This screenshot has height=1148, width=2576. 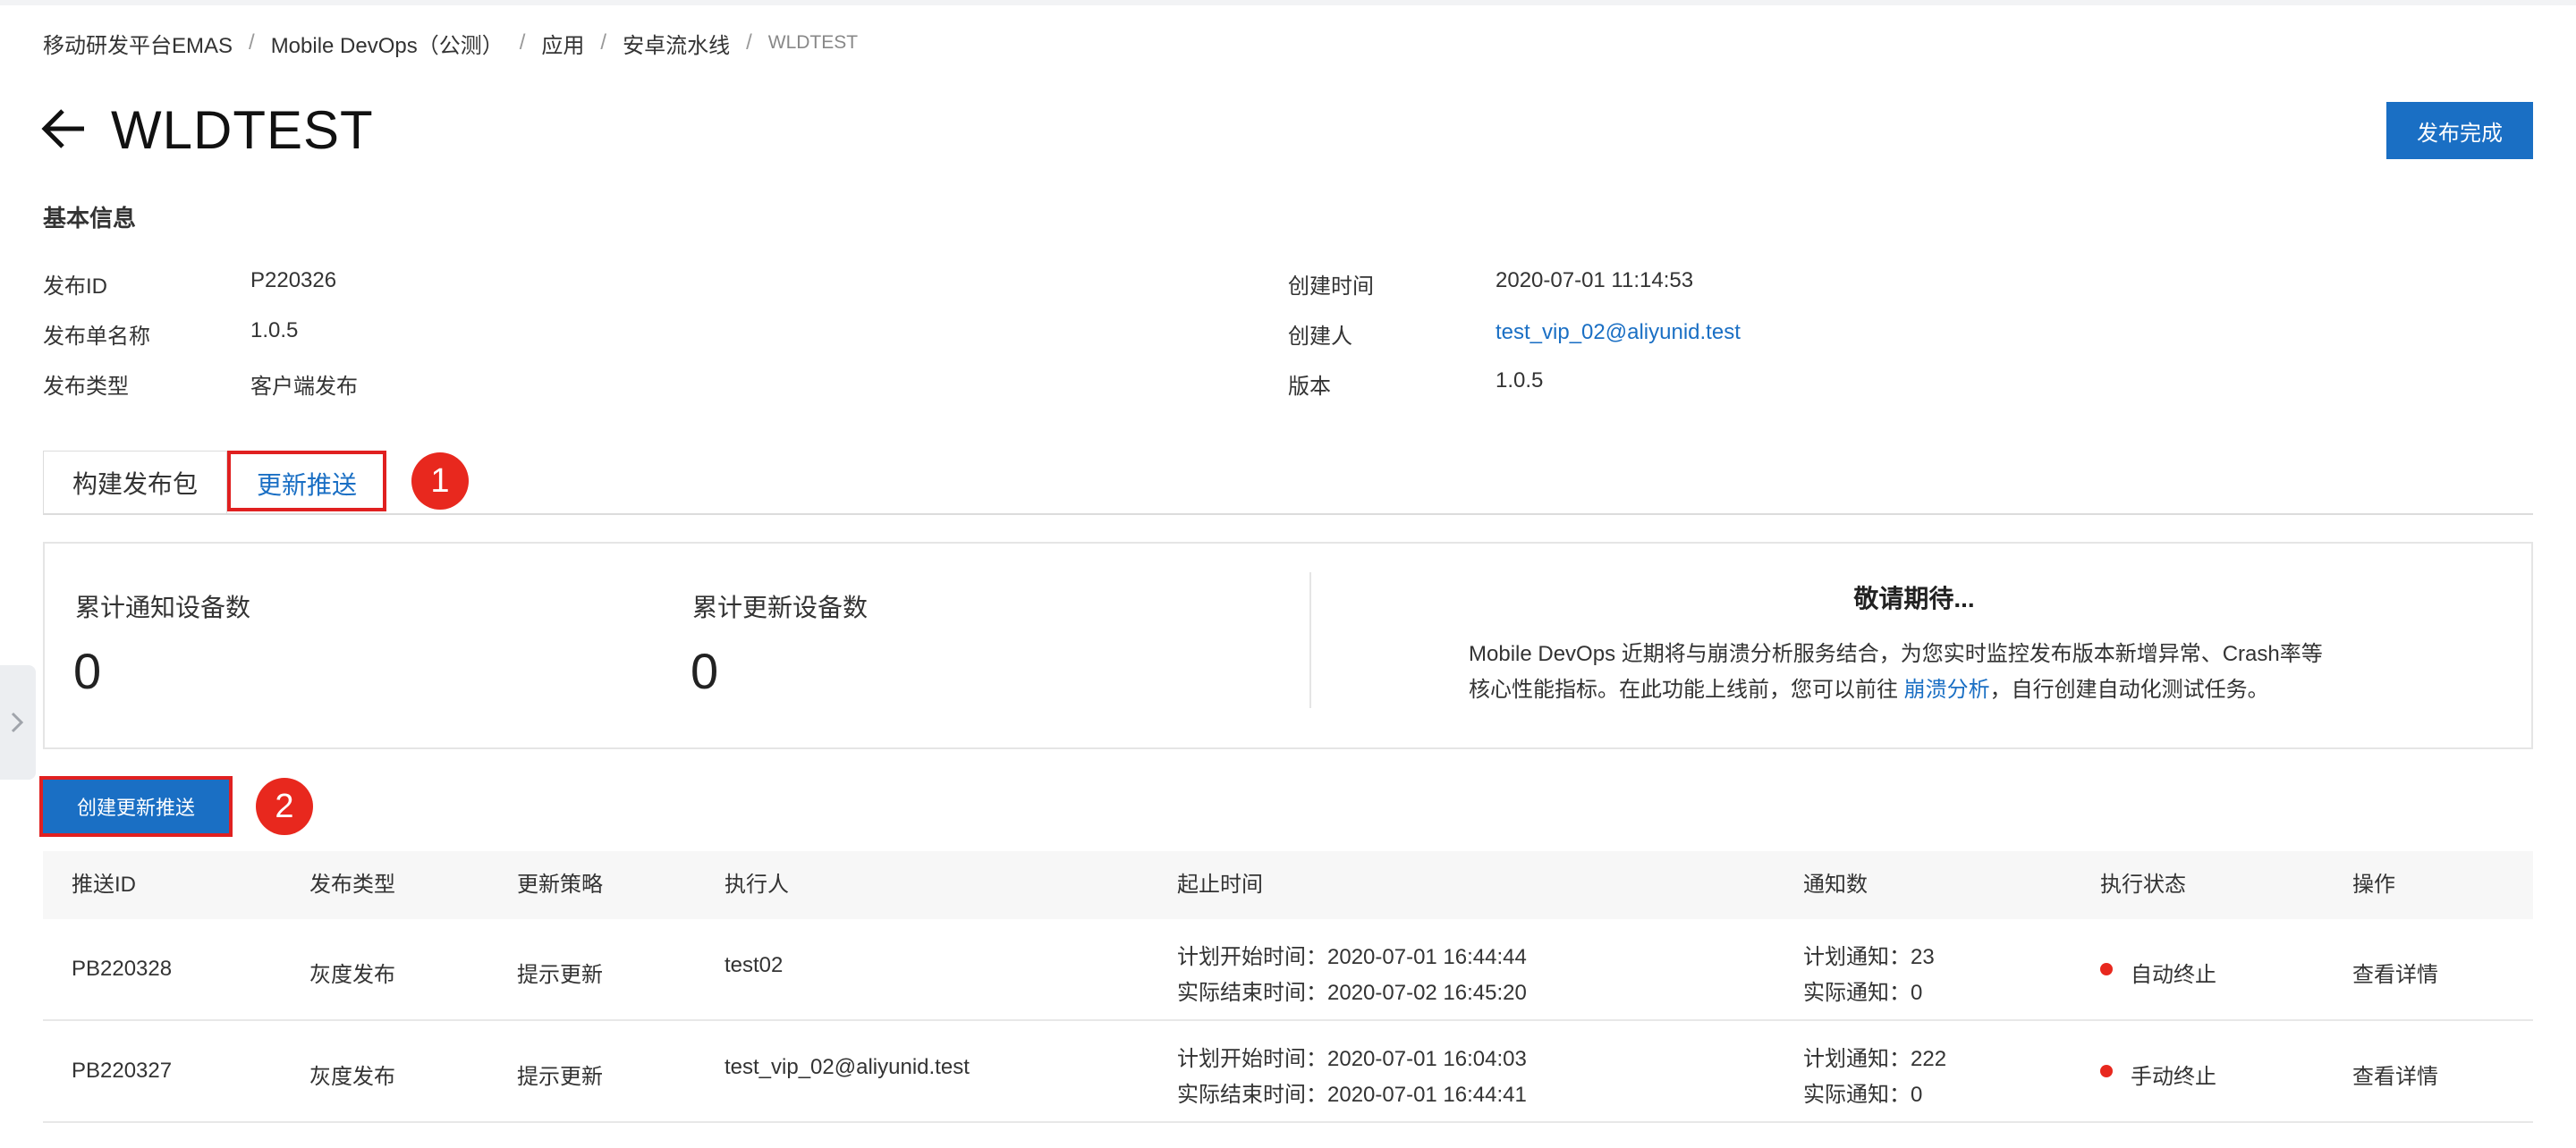 What do you see at coordinates (387, 43) in the screenshot?
I see `breadcrumb-item-devops: Mobile DevOps（公测）` at bounding box center [387, 43].